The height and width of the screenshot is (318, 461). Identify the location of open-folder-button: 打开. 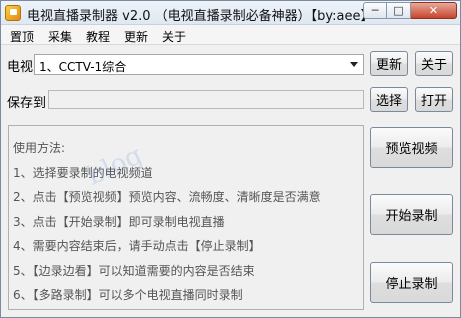
(434, 99).